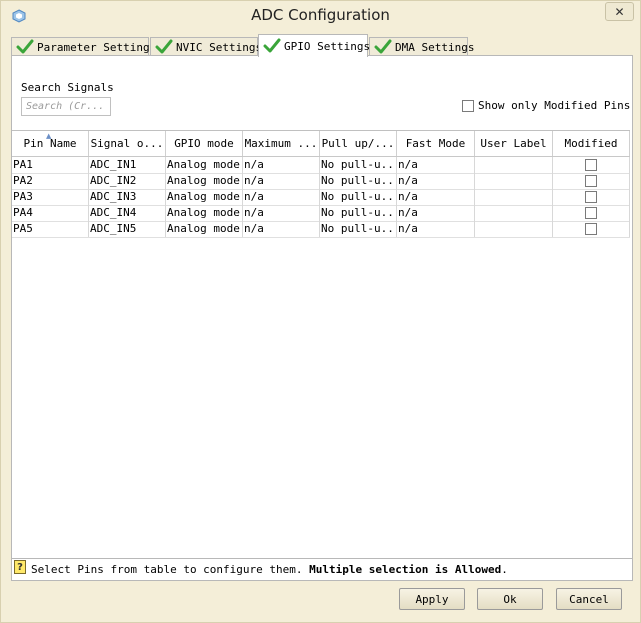  Describe the element at coordinates (619, 11) in the screenshot. I see `close-button: ✕` at that location.